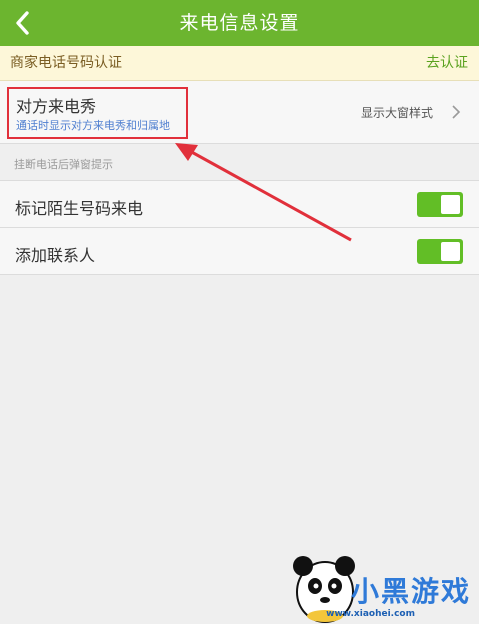 The width and height of the screenshot is (479, 624). I want to click on caller-show-value: 显示大窗样式, so click(396, 113).